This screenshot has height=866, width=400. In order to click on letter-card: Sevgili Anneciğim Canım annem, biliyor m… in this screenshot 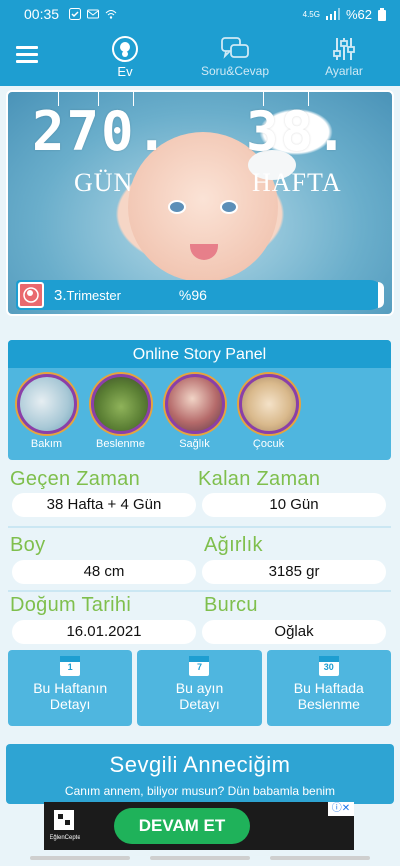, I will do `click(200, 774)`.